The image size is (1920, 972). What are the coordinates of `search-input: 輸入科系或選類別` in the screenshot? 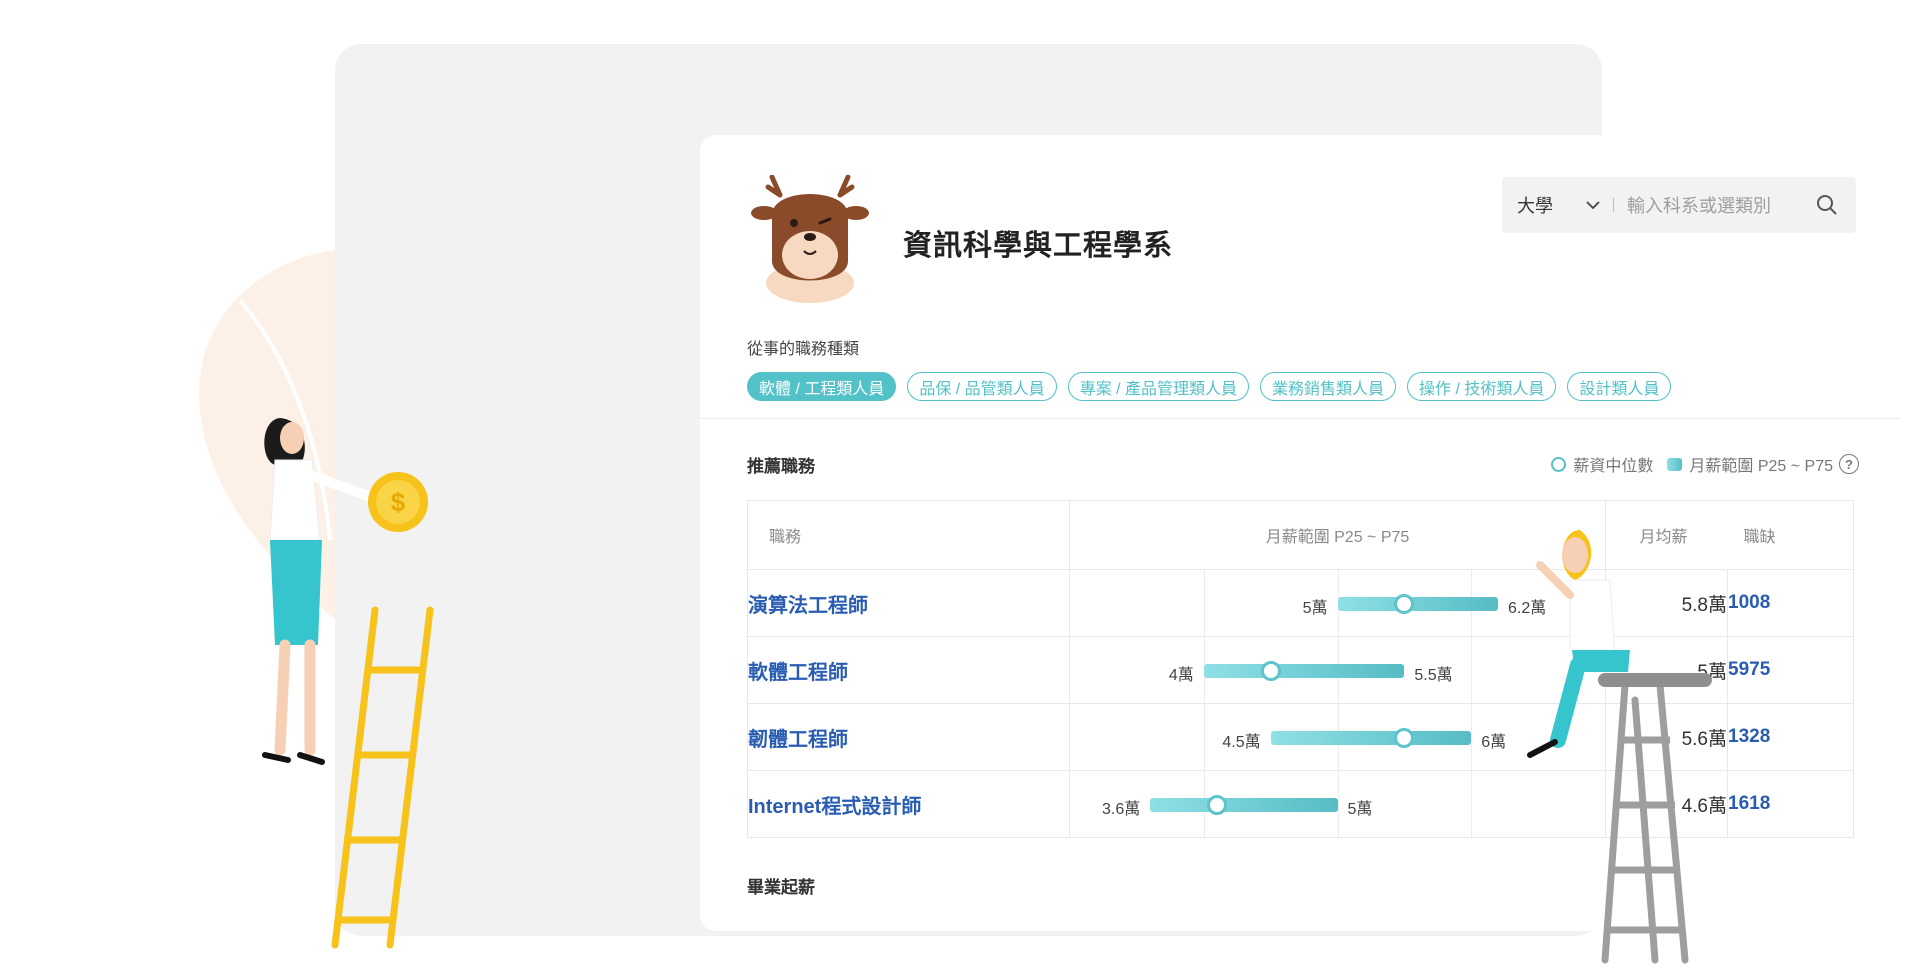 It's located at (1711, 205).